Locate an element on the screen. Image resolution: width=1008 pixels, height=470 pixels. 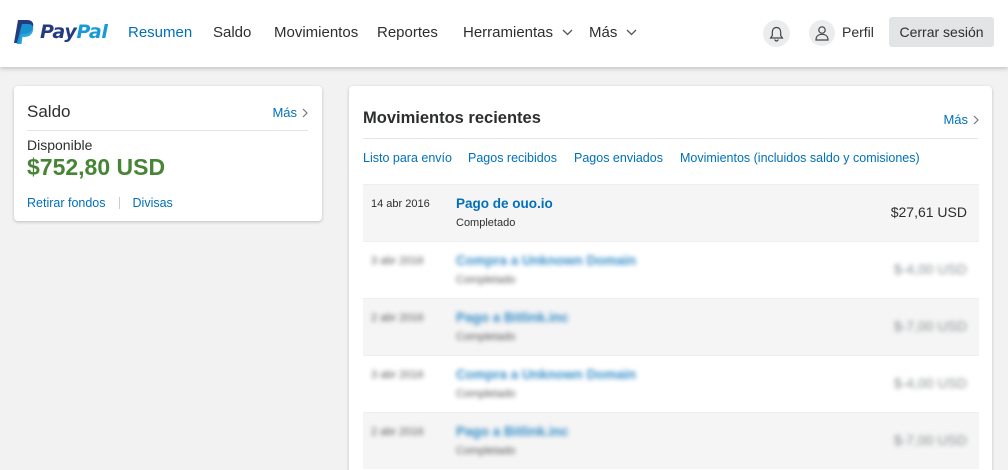
bell-icon is located at coordinates (776, 34).